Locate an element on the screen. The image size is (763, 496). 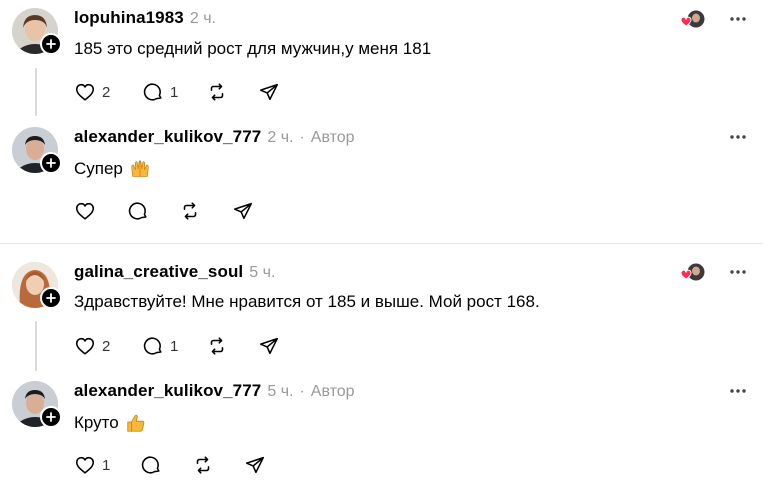
like-button: 1 is located at coordinates (107, 465).